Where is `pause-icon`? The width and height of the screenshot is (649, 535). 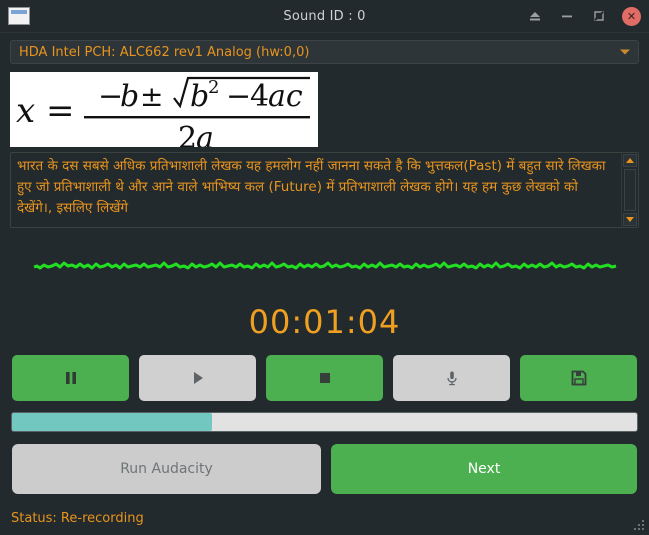 pause-icon is located at coordinates (70, 378).